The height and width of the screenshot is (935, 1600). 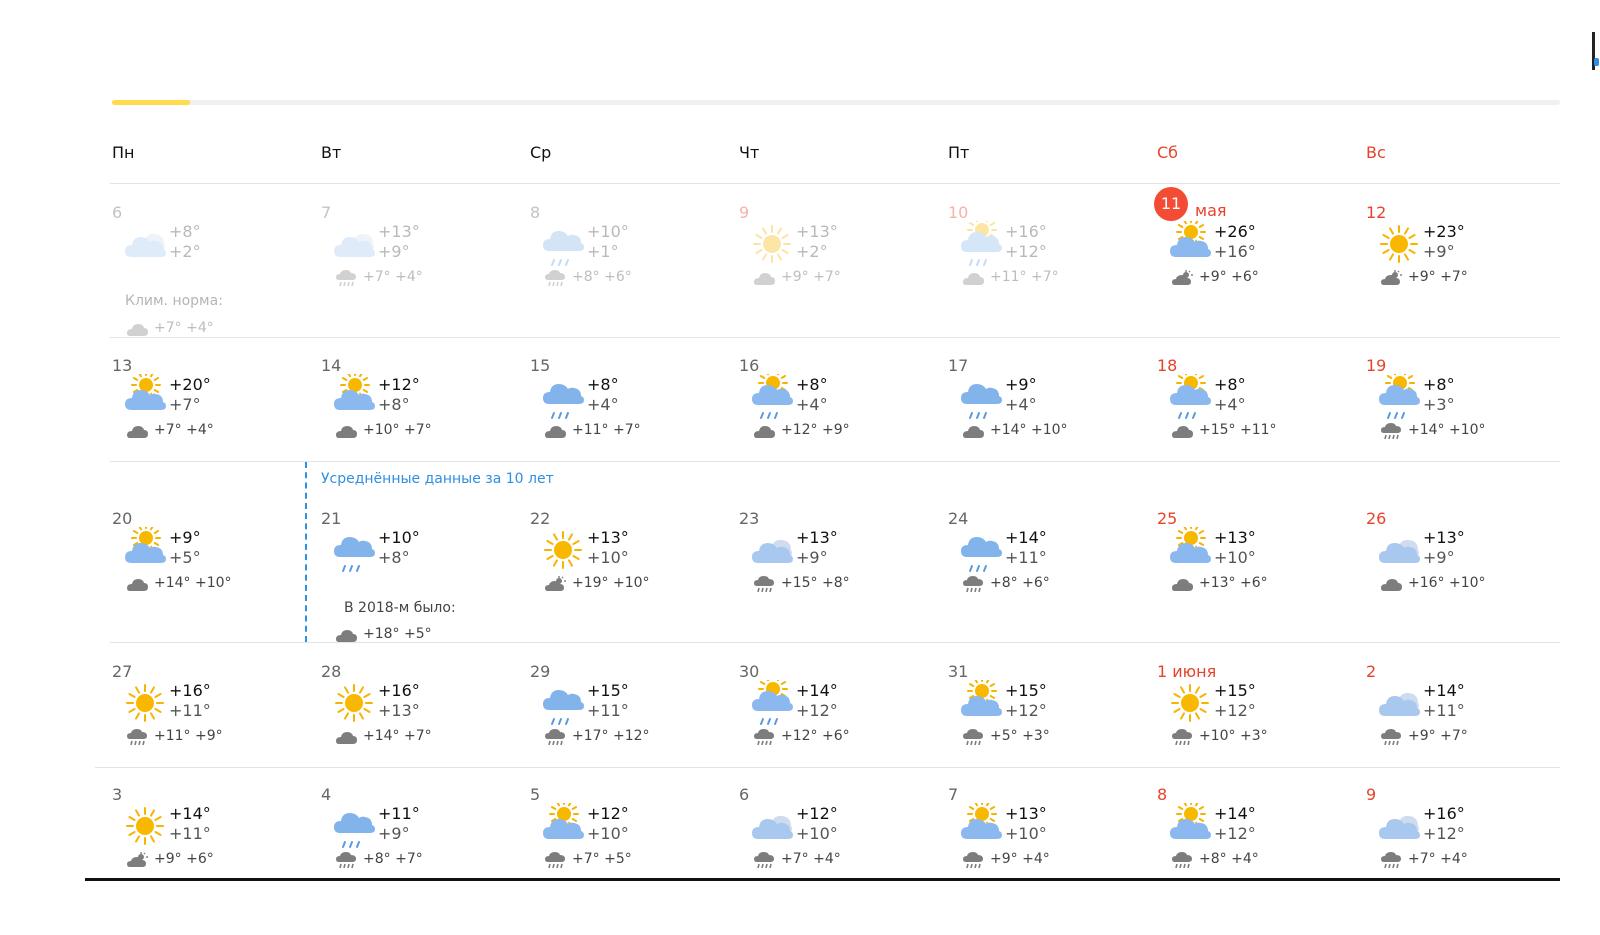 I want to click on day-temperature: +10°, so click(x=399, y=538).